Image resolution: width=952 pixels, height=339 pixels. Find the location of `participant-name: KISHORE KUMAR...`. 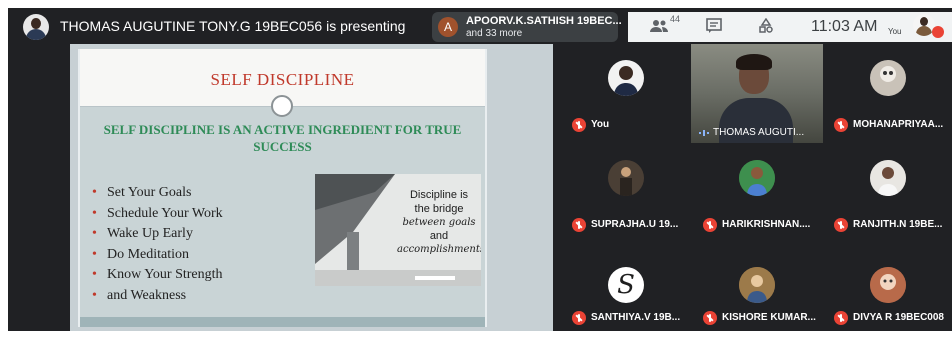

participant-name: KISHORE KUMAR... is located at coordinates (769, 317).